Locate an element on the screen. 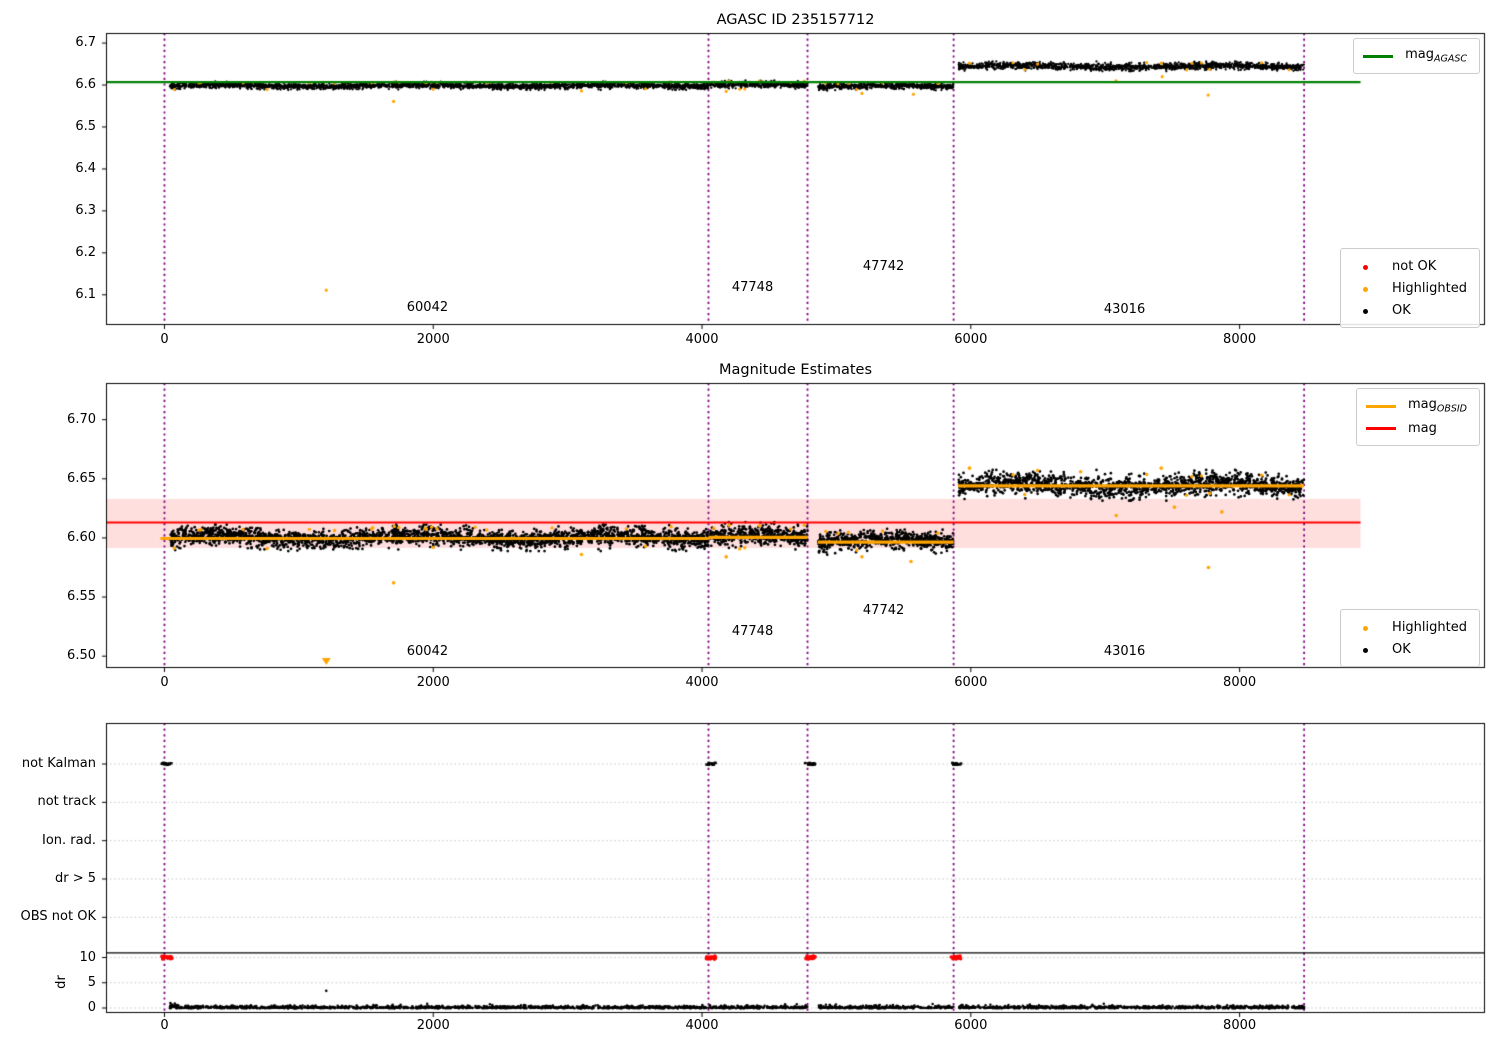  red-dot-swatch-icon is located at coordinates (1365, 266).